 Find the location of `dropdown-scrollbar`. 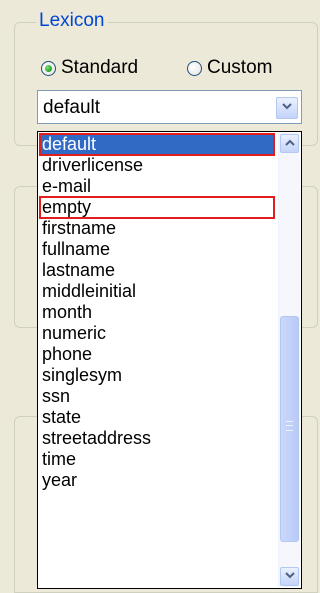

dropdown-scrollbar is located at coordinates (289, 360).